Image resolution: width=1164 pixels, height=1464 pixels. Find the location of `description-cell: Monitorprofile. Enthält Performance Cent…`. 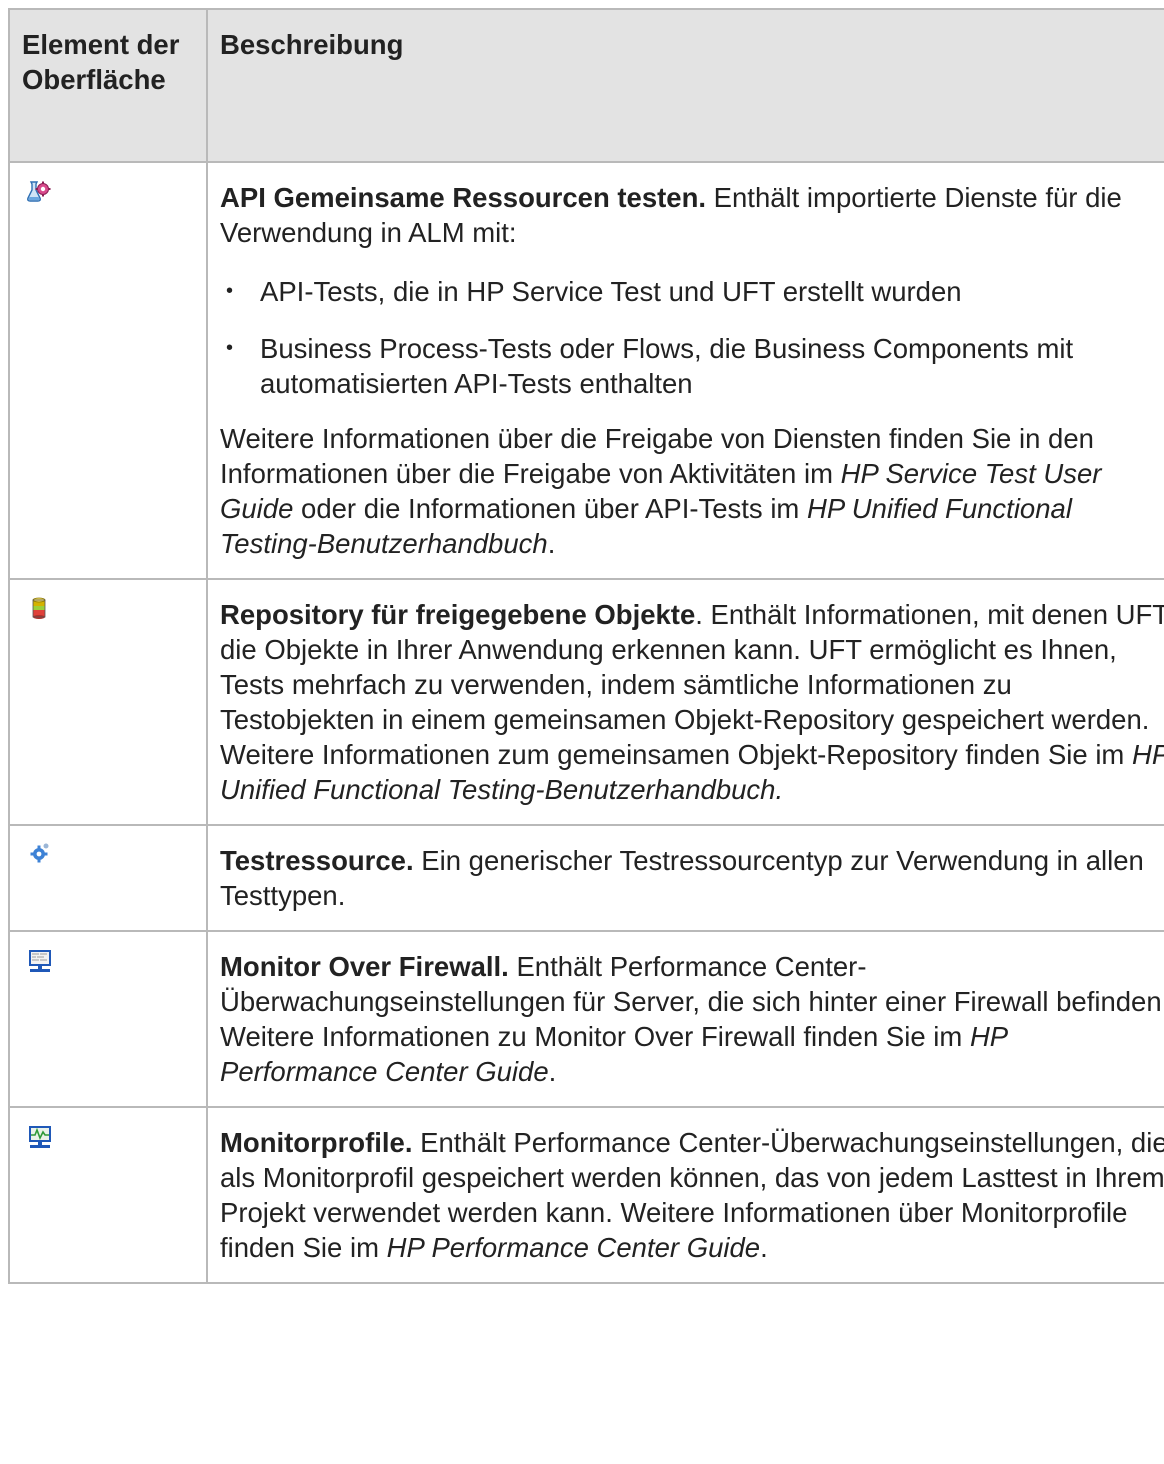

description-cell: Monitorprofile. Enthält Performance Cent… is located at coordinates (685, 1195).